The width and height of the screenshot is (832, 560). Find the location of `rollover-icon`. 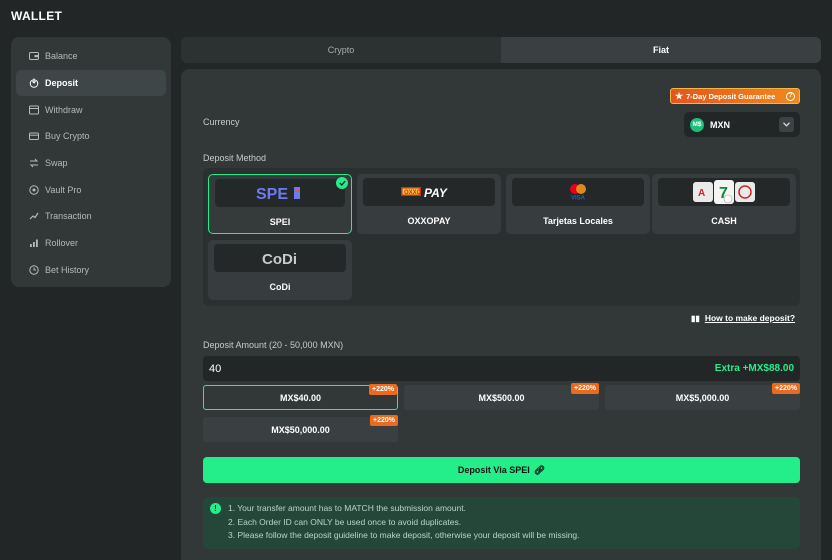

rollover-icon is located at coordinates (34, 243).